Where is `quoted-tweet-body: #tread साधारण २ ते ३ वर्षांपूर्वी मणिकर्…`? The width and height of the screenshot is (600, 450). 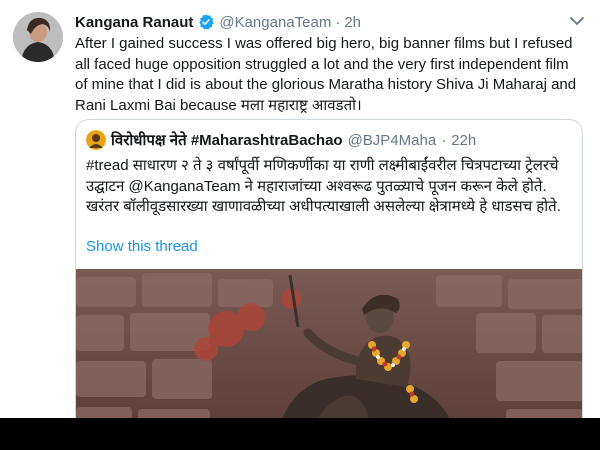 quoted-tweet-body: #tread साधारण २ ते ३ वर्षांपूर्वी मणिकर्… is located at coordinates (323, 186).